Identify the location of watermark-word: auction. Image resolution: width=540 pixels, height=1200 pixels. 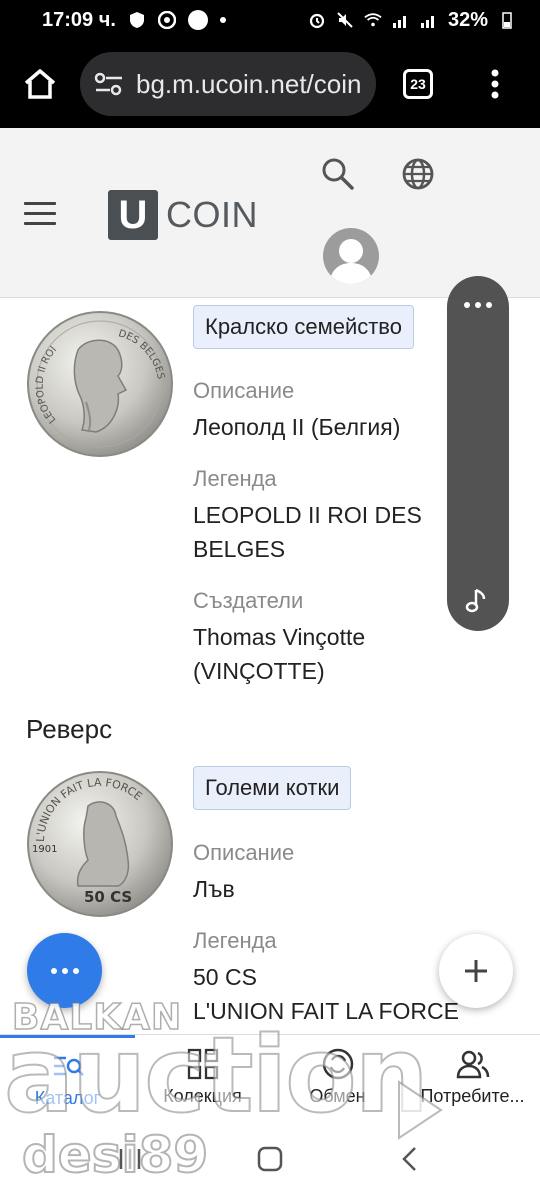
(216, 1075).